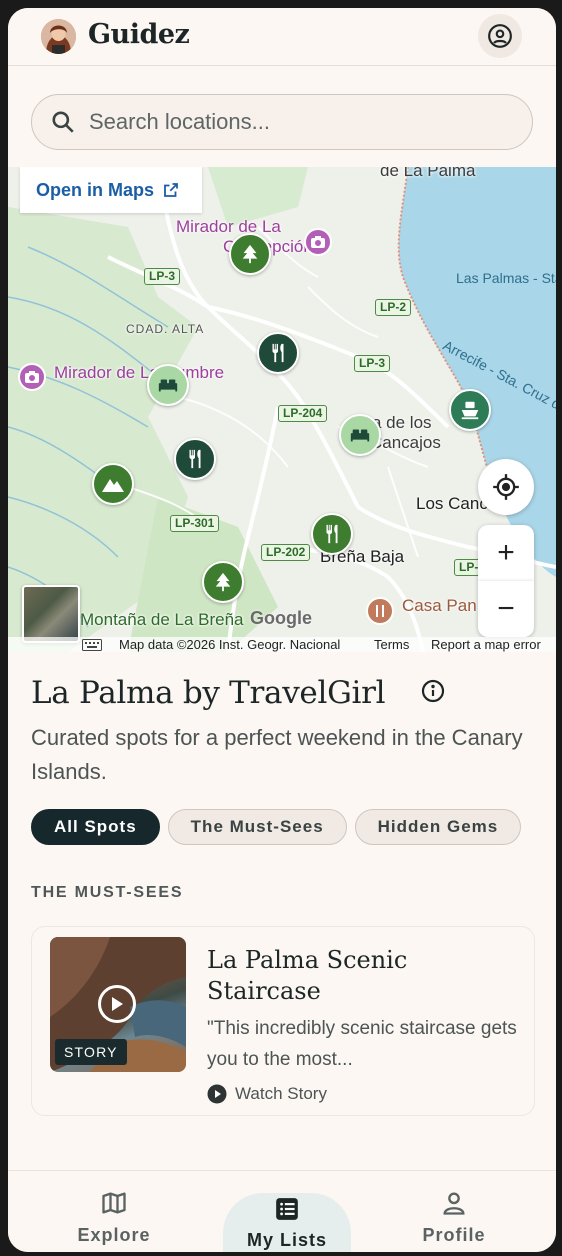  What do you see at coordinates (287, 1208) in the screenshot?
I see `list-icon` at bounding box center [287, 1208].